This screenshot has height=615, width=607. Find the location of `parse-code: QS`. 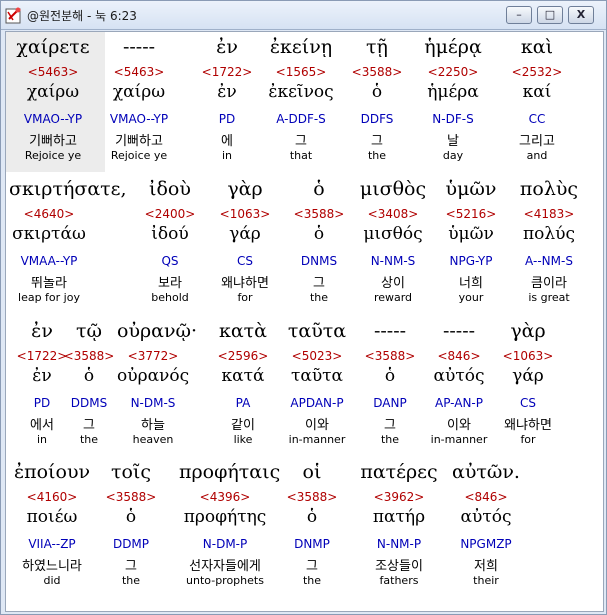

parse-code: QS is located at coordinates (170, 261).